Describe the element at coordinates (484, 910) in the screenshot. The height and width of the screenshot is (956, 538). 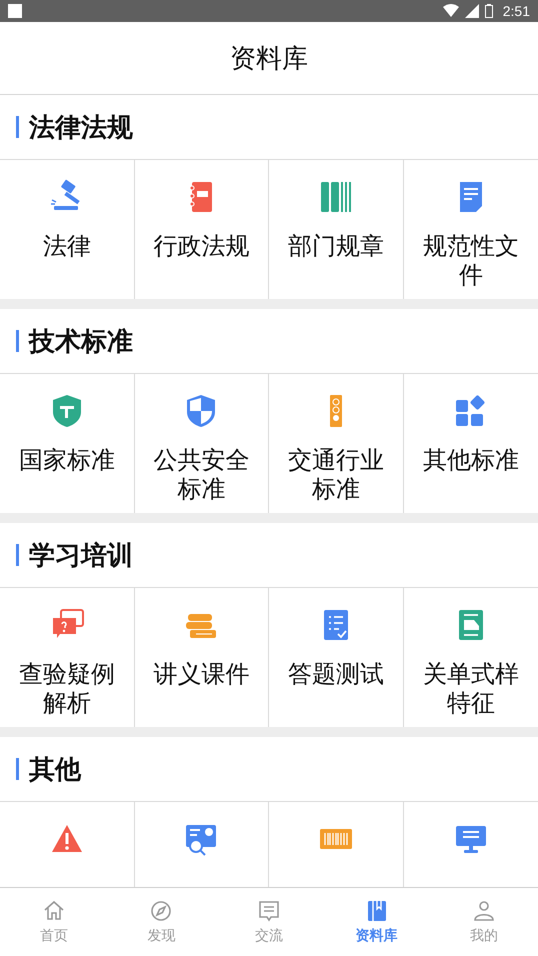
I see `person-icon` at that location.